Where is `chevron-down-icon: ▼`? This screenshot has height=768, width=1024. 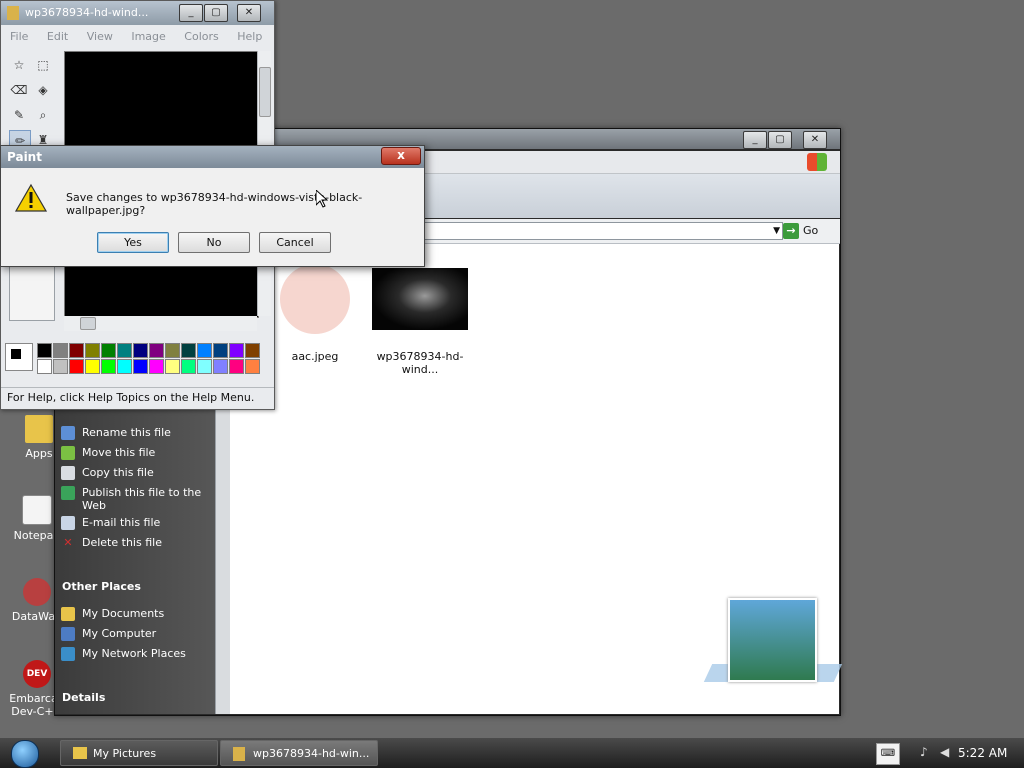 chevron-down-icon: ▼ is located at coordinates (776, 231).